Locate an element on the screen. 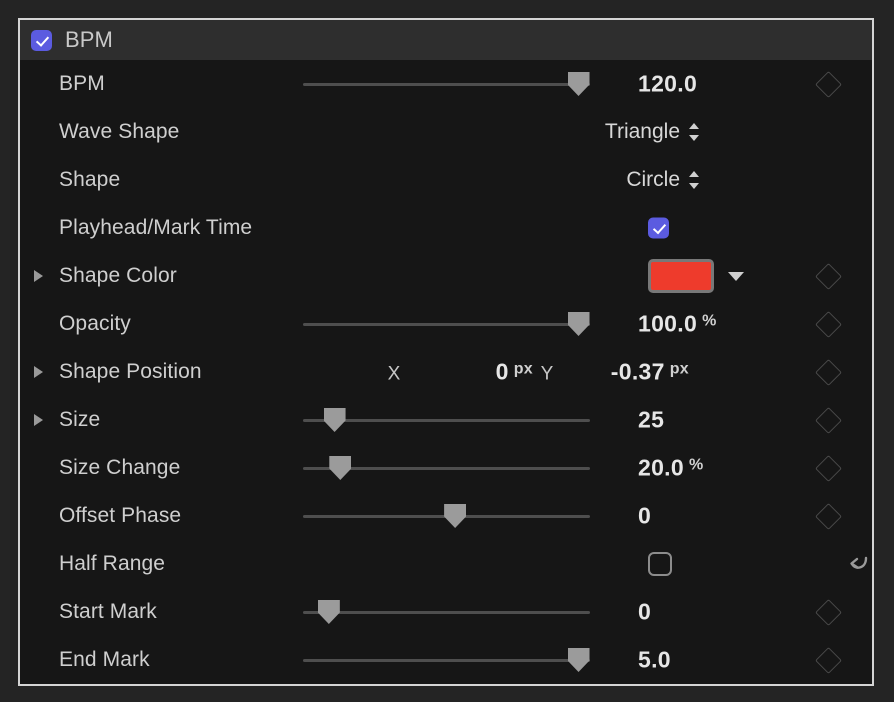 Image resolution: width=894 pixels, height=702 pixels. value-field: 5.0 is located at coordinates (700, 660).